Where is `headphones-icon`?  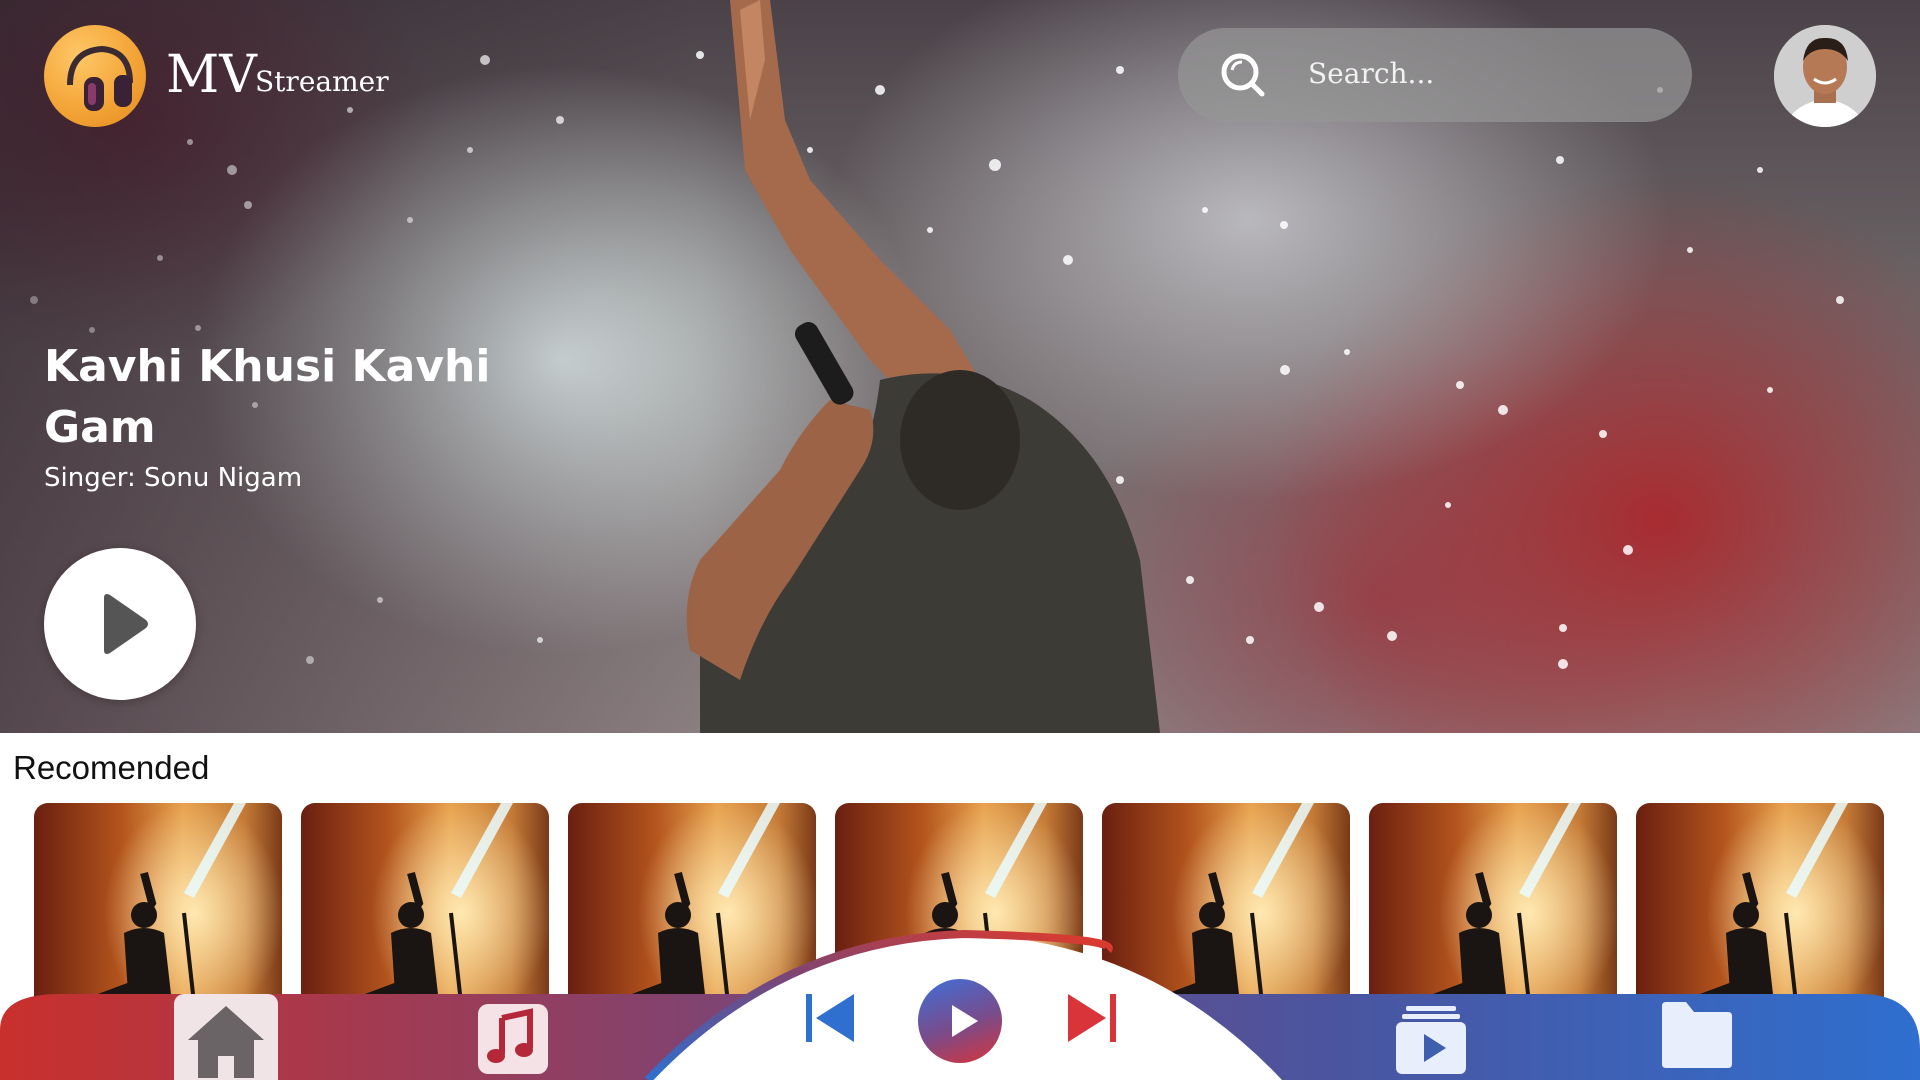 headphones-icon is located at coordinates (100, 78).